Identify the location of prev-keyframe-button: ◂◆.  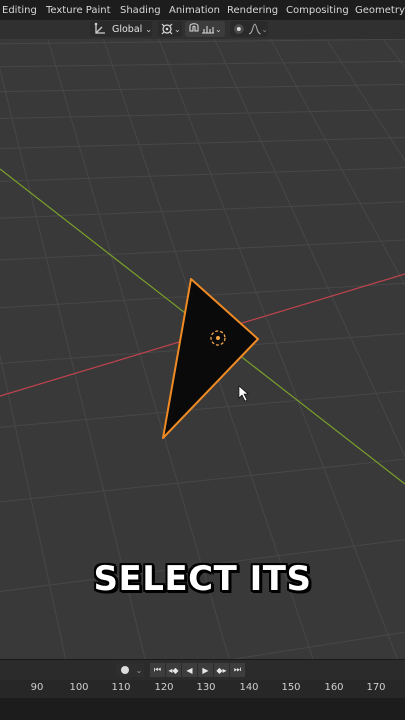
(173, 670).